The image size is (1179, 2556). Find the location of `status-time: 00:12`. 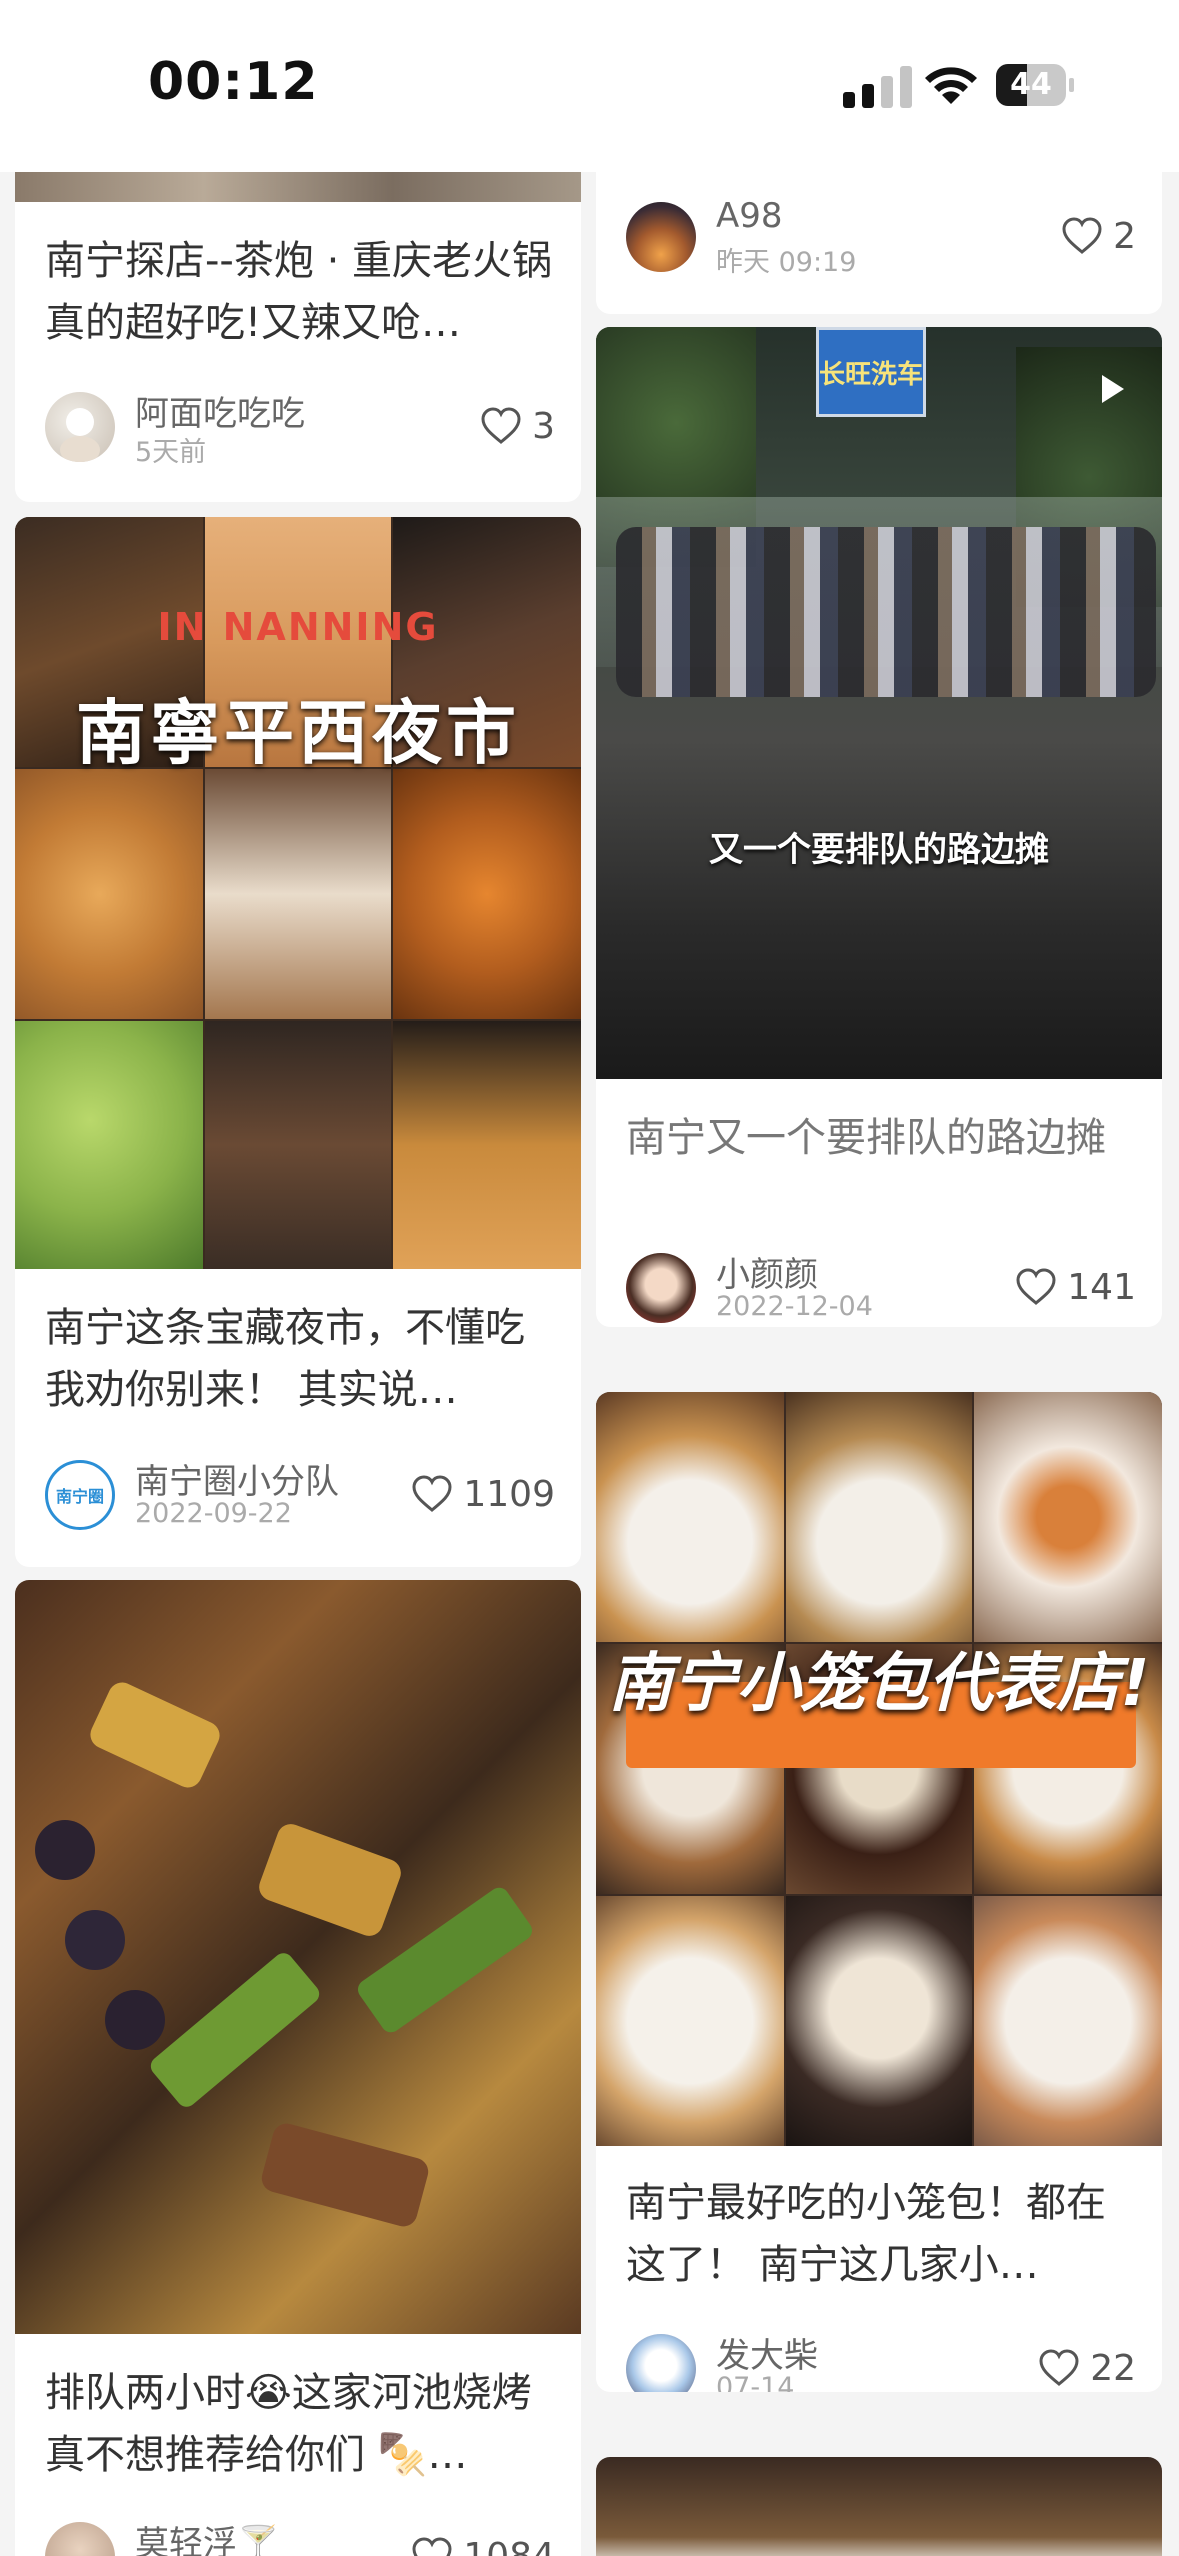

status-time: 00:12 is located at coordinates (233, 82).